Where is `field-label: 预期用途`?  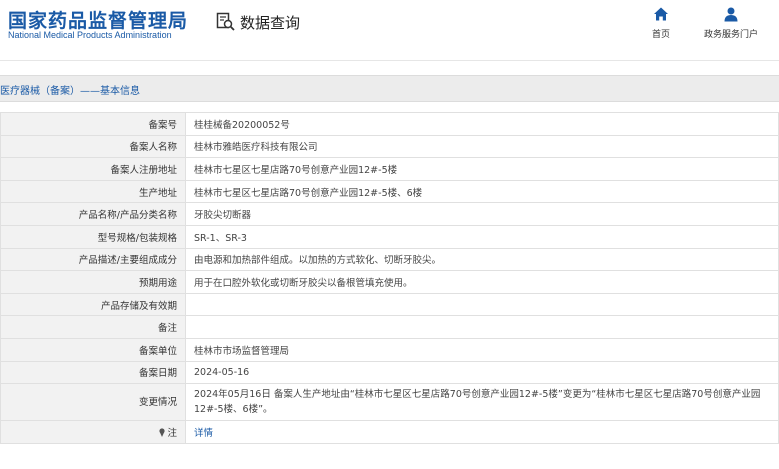 field-label: 预期用途 is located at coordinates (93, 282).